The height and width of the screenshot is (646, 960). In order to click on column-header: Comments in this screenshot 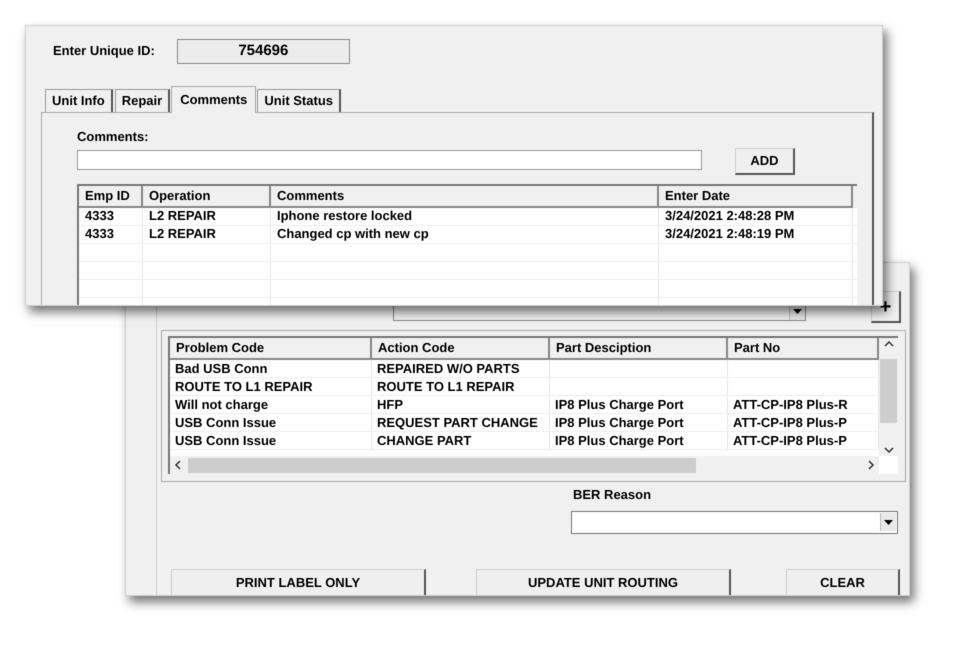, I will do `click(465, 197)`.